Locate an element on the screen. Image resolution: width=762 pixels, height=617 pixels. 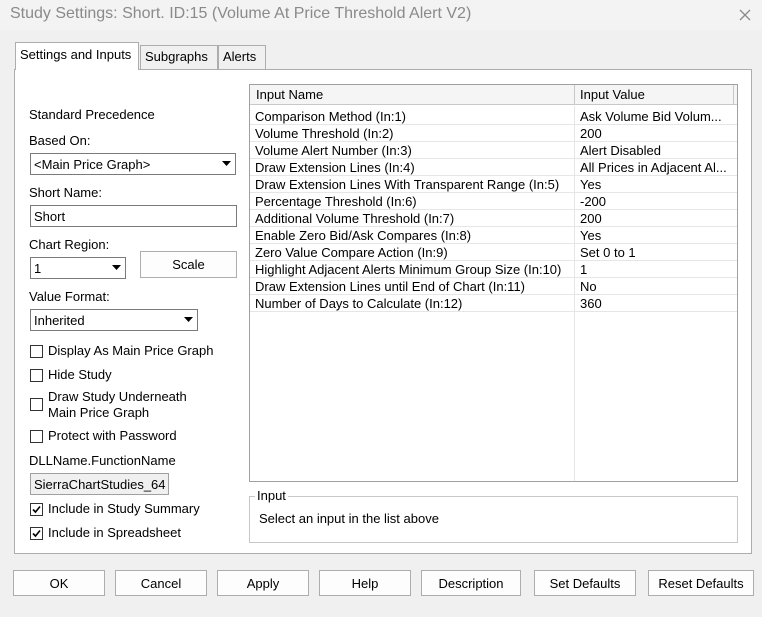
input-value-cell: No is located at coordinates (588, 286).